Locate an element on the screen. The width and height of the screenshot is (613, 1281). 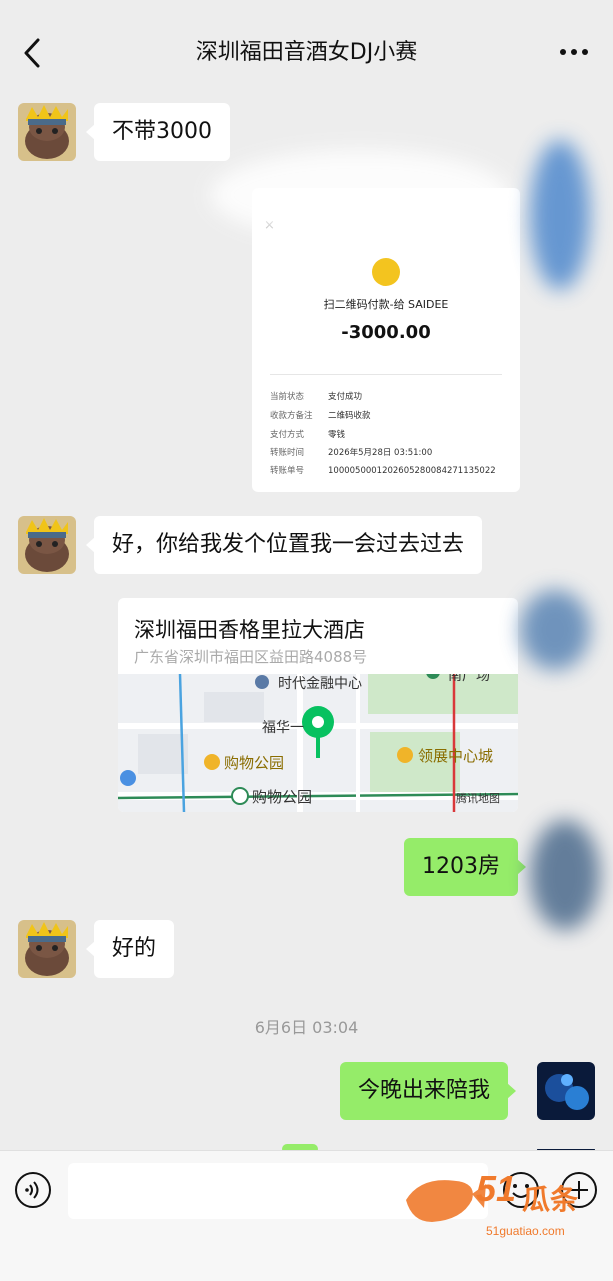
map-label: 时代金融中心 is located at coordinates (320, 684).